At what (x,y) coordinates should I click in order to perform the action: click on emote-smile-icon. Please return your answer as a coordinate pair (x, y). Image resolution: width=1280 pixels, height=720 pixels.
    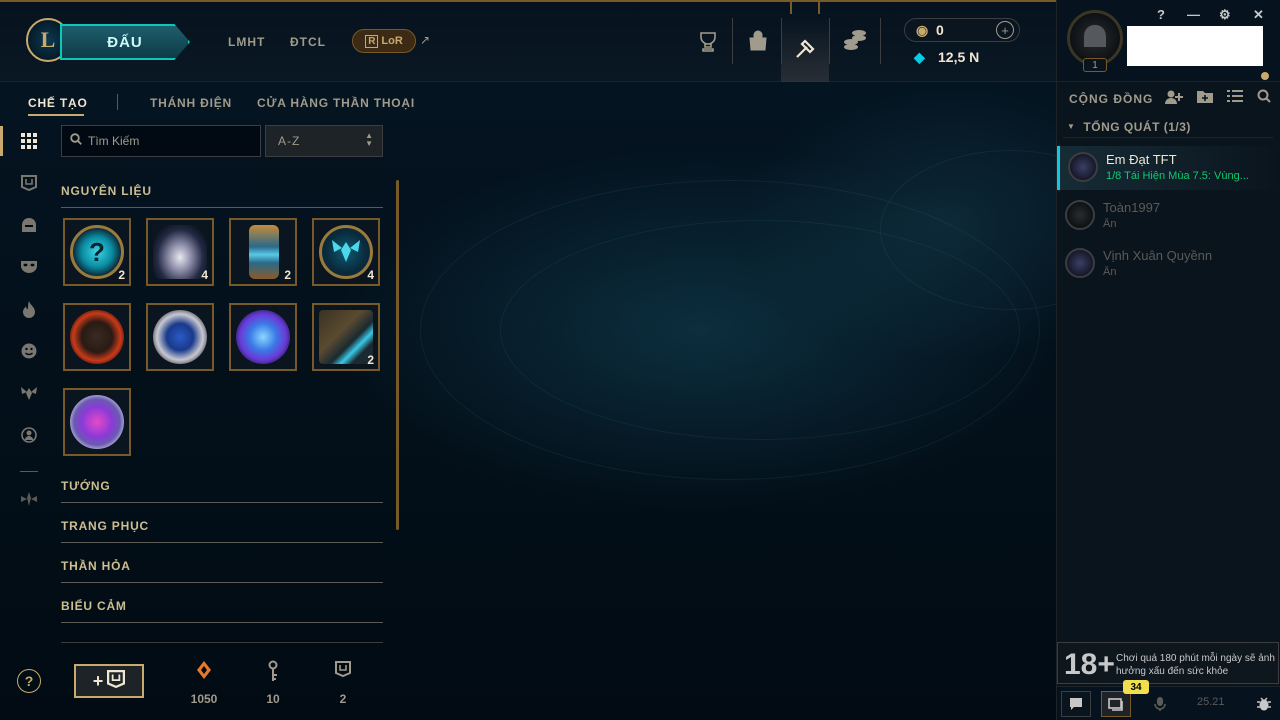
    Looking at the image, I should click on (29, 351).